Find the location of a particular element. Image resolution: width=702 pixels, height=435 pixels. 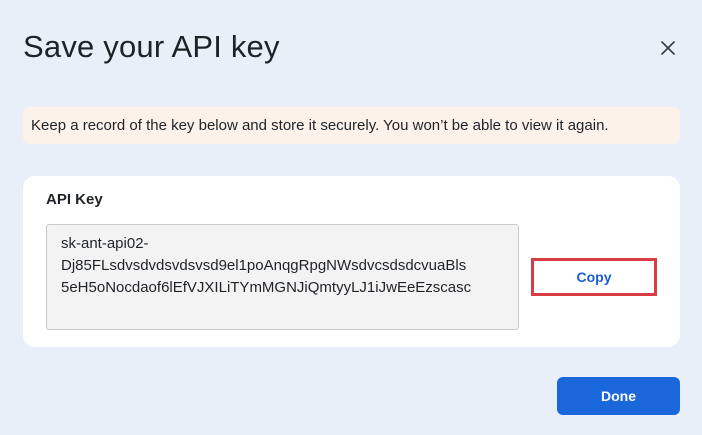

api-key-label: API Key is located at coordinates (74, 199).